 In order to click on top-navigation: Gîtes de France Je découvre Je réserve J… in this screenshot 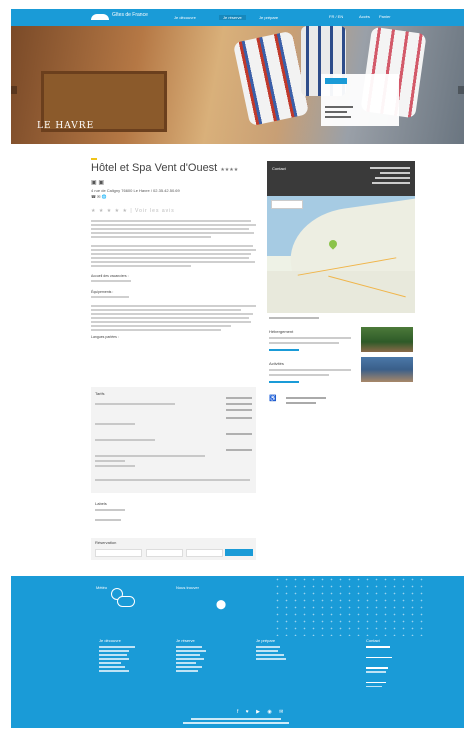, I will do `click(237, 17)`.